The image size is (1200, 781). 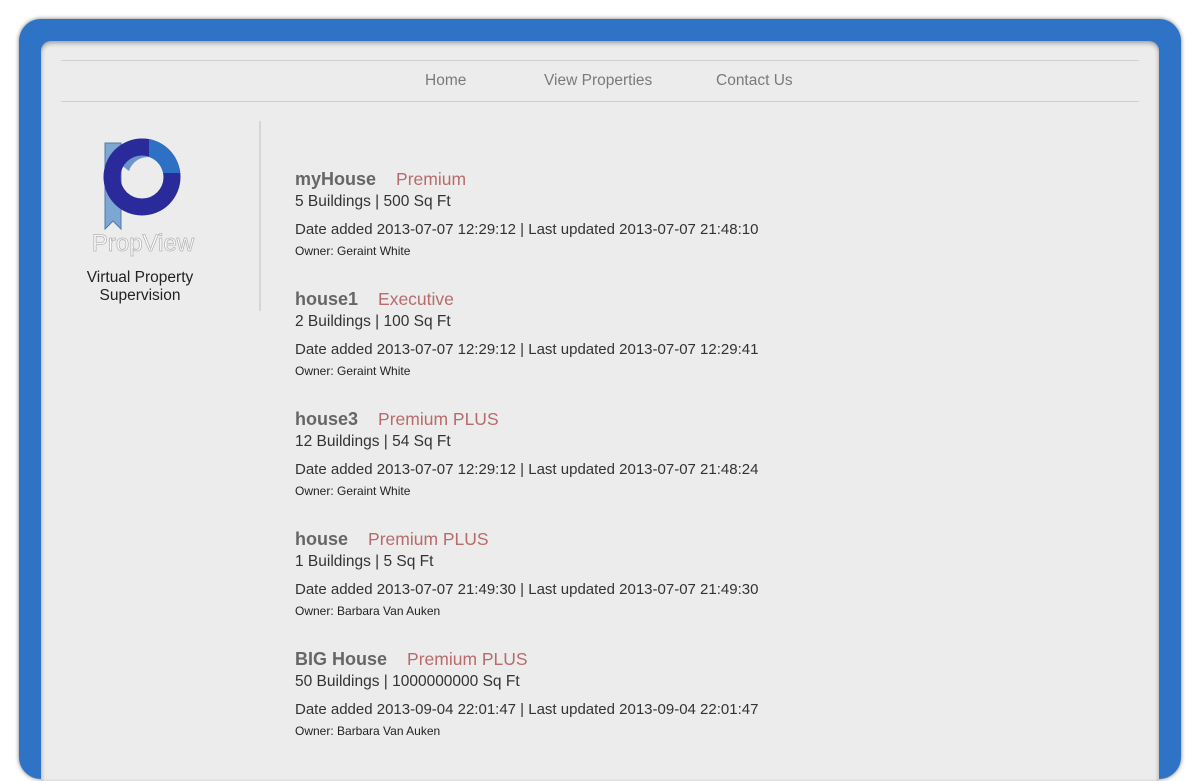 I want to click on property-size: 12 Buildings | 54 Sq Ft, so click(x=373, y=441).